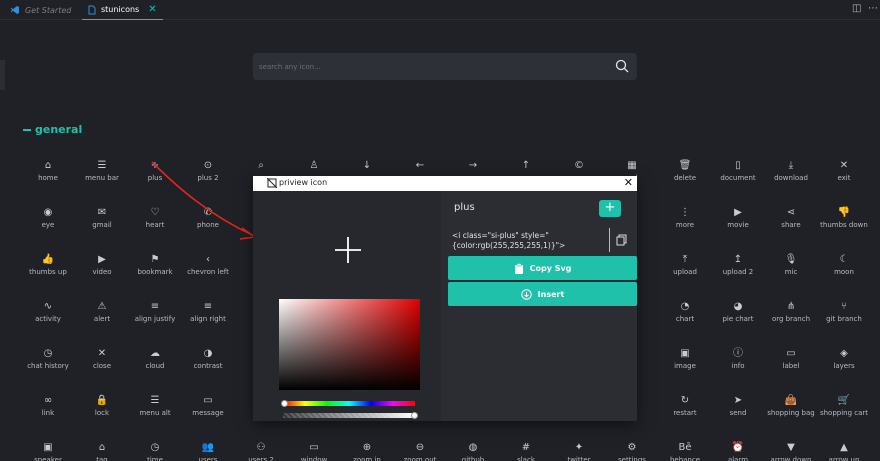 This screenshot has width=880, height=461. I want to click on tile-label: arrow up, so click(844, 458).